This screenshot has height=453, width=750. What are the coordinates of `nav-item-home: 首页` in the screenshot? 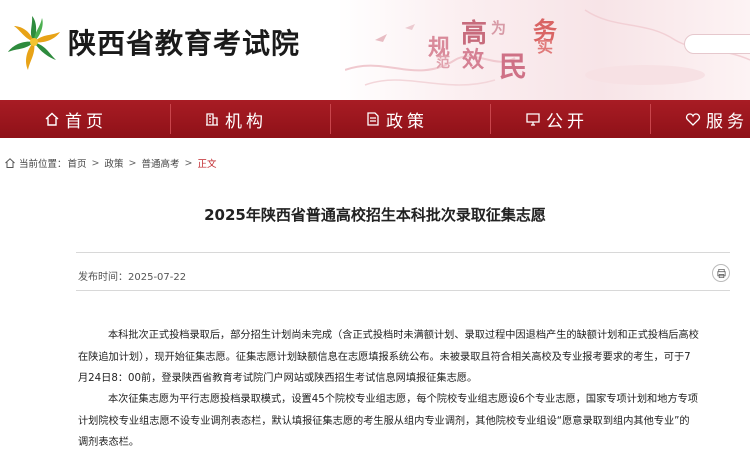 It's located at (75, 119).